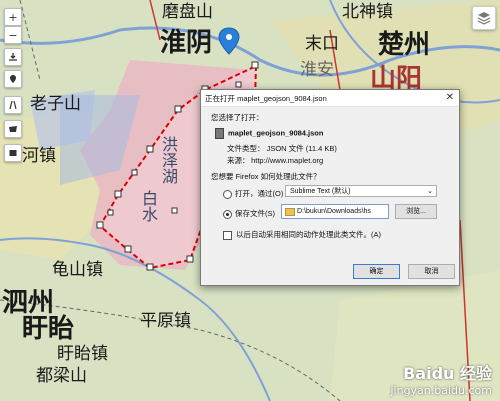 This screenshot has width=500, height=401. Describe the element at coordinates (290, 212) in the screenshot. I see `folder-icon` at that location.